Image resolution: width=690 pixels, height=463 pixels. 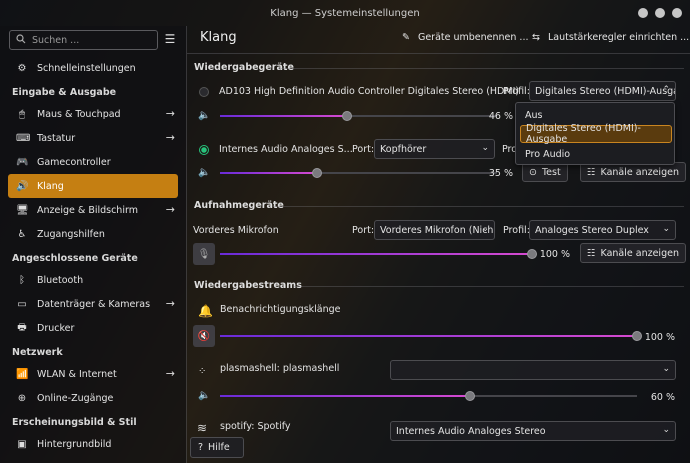 I want to click on spotify-icon: ≋, so click(x=202, y=428).